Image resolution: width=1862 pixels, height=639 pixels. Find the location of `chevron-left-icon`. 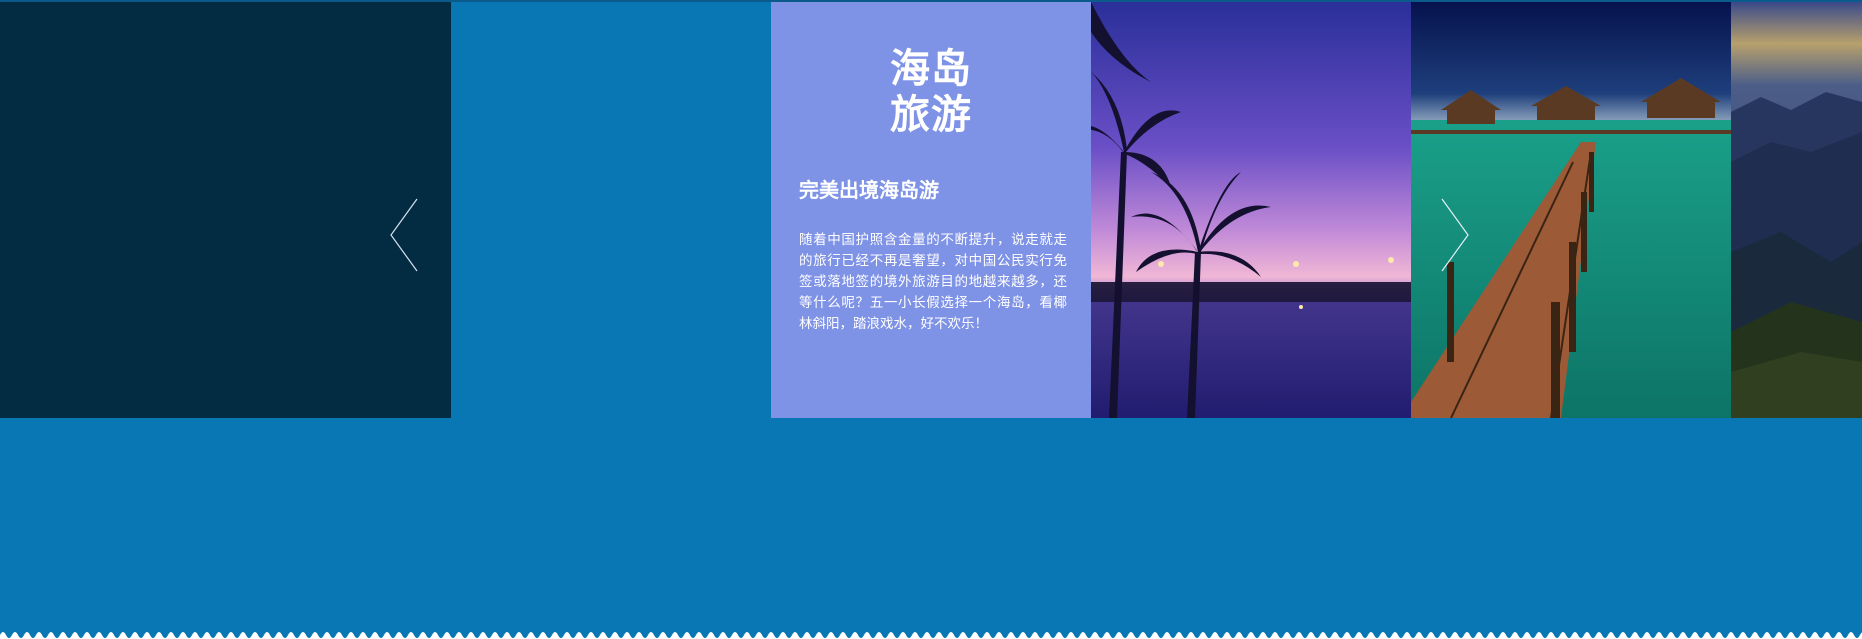

chevron-left-icon is located at coordinates (404, 235).